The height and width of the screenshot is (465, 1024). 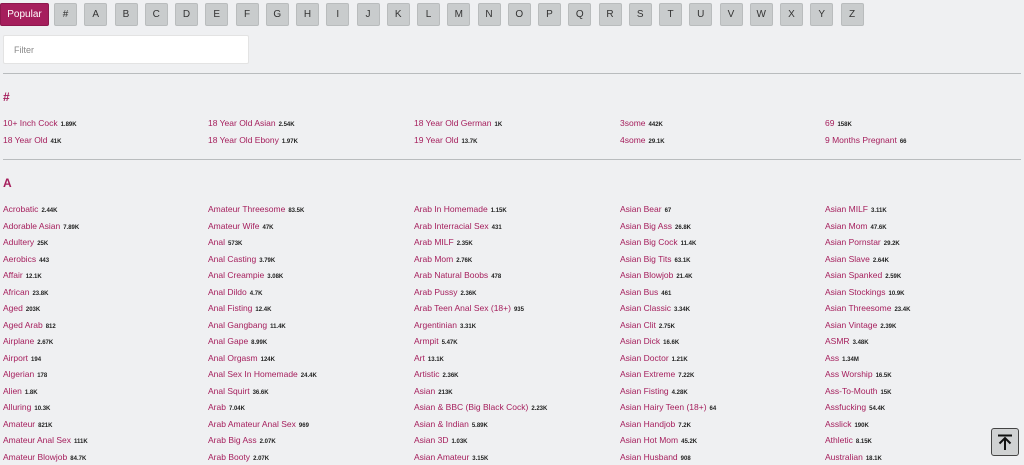 I want to click on tag-link: Affair, so click(x=13, y=275).